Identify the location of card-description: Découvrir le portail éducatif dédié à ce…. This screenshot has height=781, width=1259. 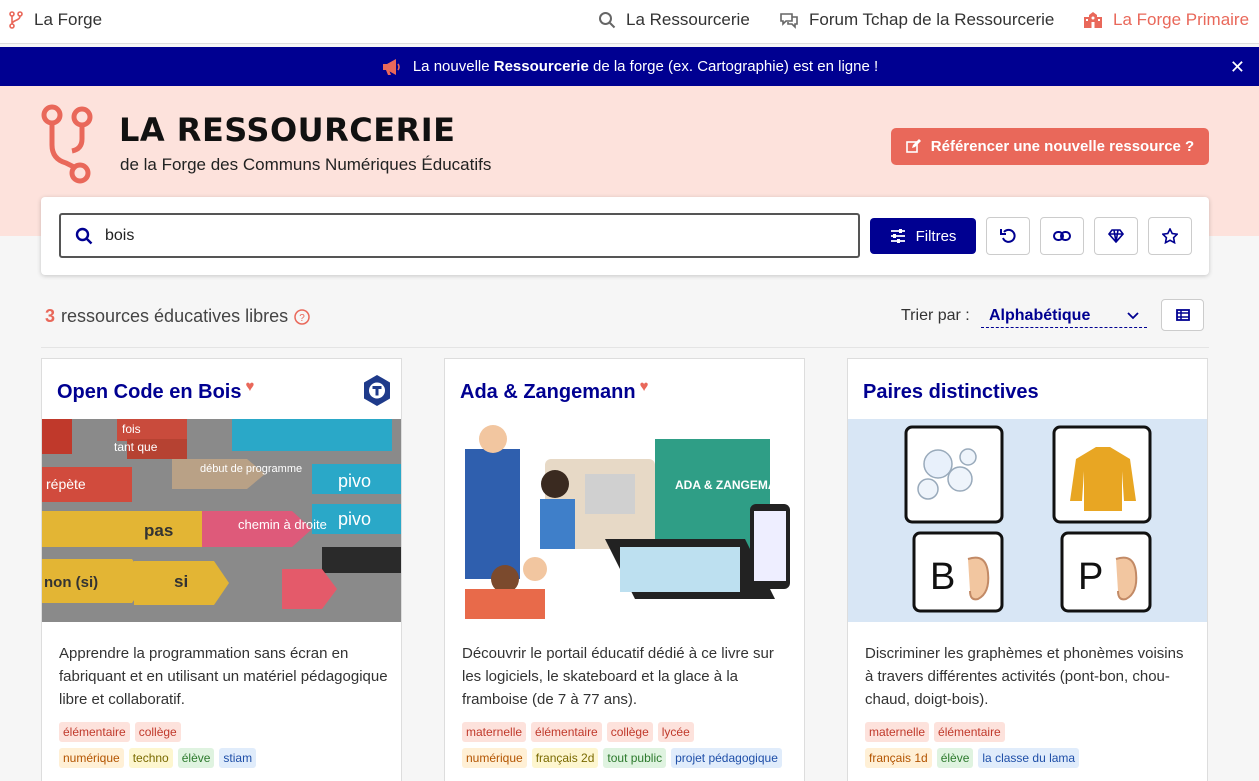
(618, 676).